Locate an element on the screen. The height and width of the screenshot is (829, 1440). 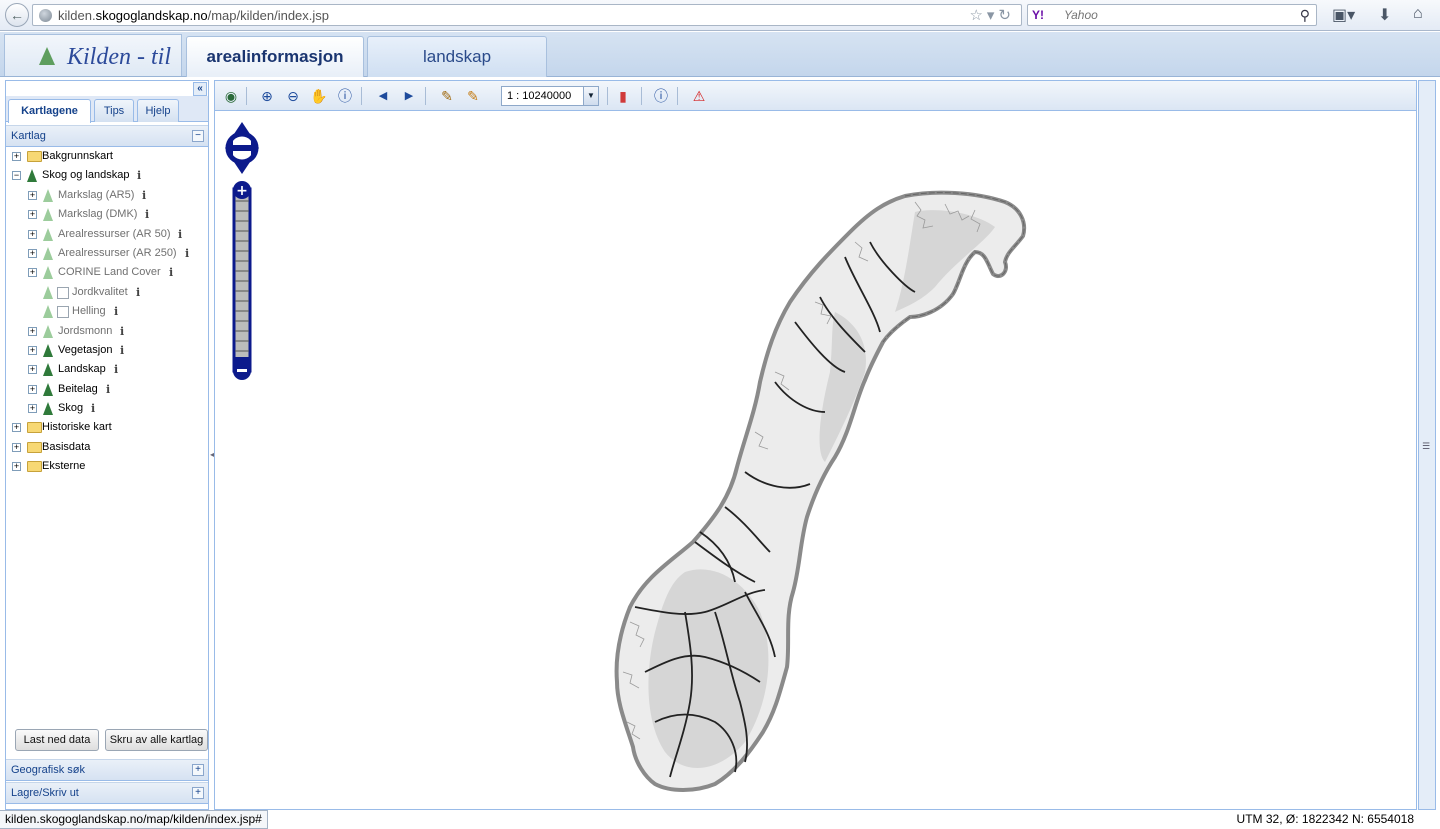
tree-node: + Jordsmonn i is located at coordinates (108, 331).